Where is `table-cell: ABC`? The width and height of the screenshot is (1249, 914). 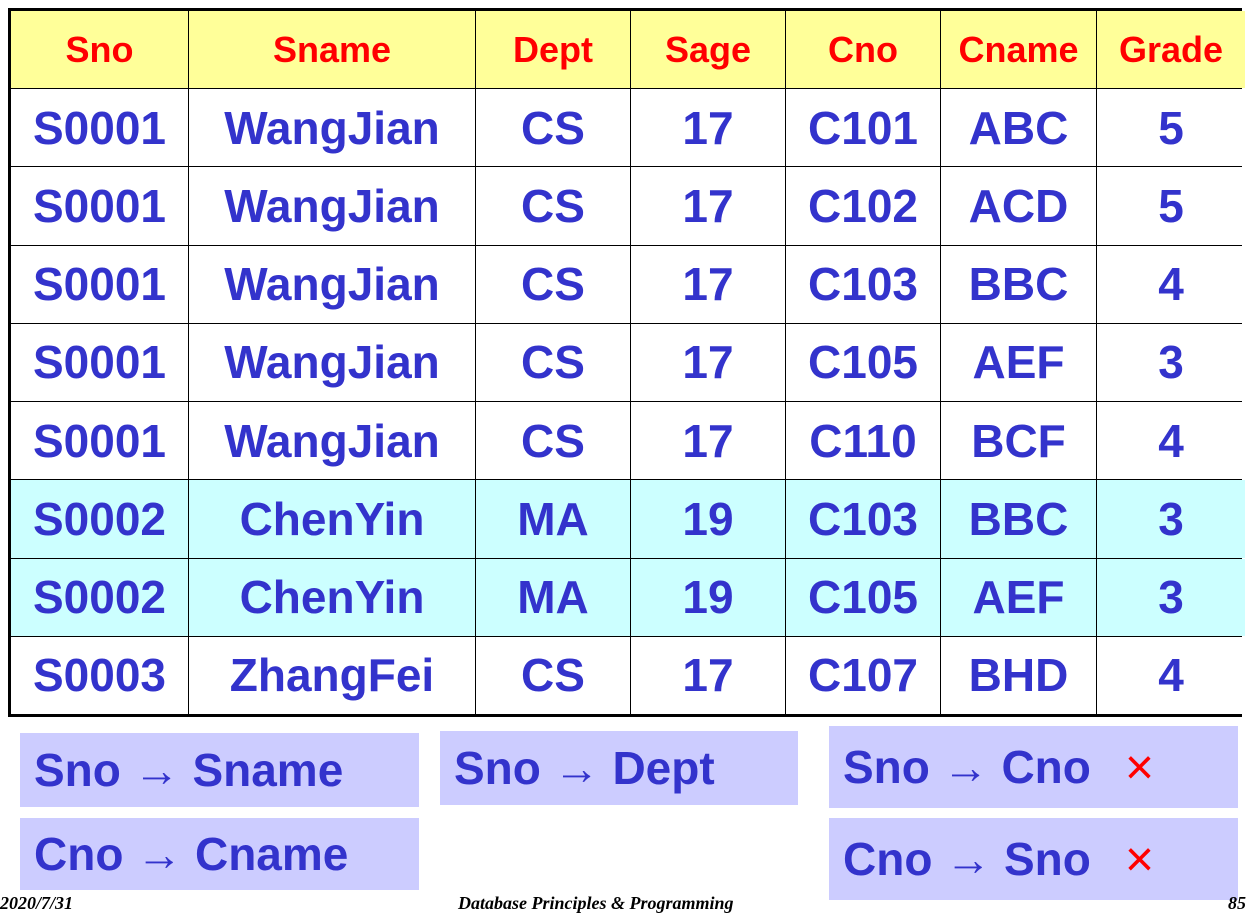 table-cell: ABC is located at coordinates (1018, 128).